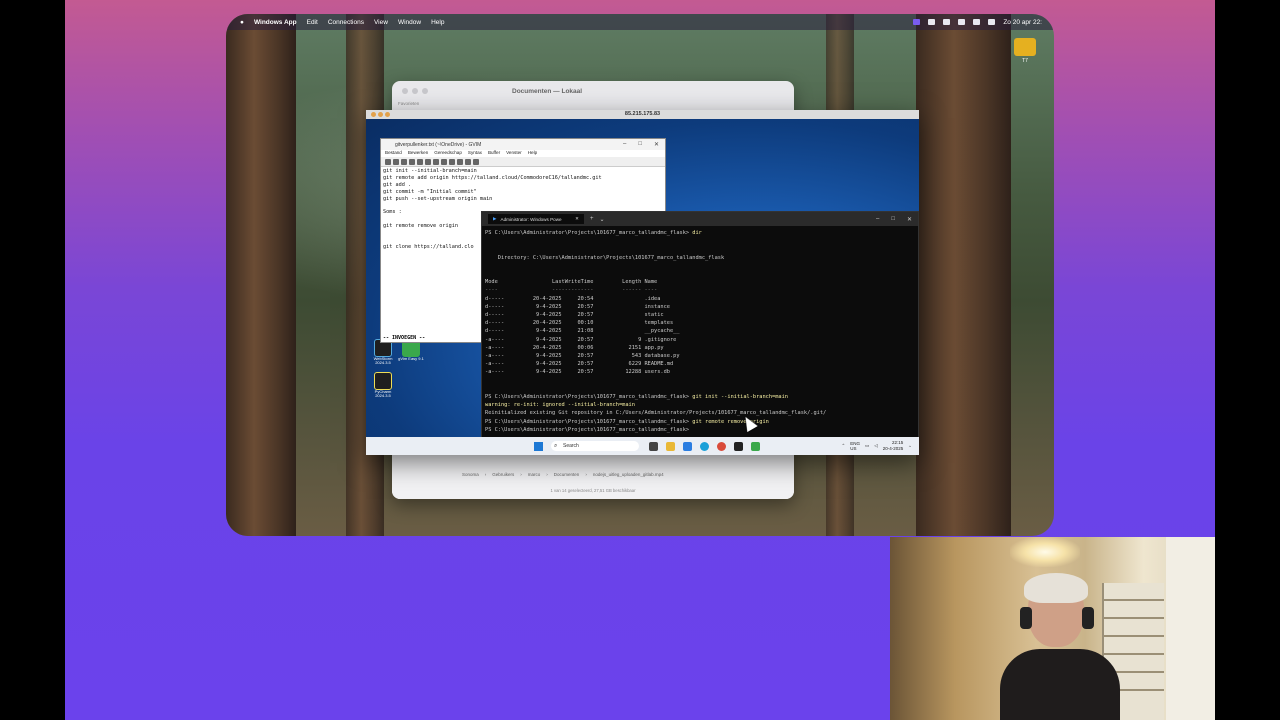 The width and height of the screenshot is (1280, 720). Describe the element at coordinates (571, 282) in the screenshot. I see `terminal-line: Mode LastWriteTime Length Name` at that location.